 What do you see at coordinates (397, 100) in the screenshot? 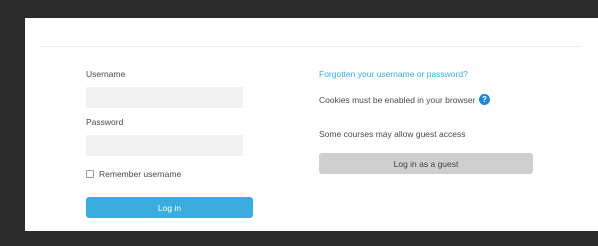
I see `cookies-notice: Cookies must be enabled in your browser` at bounding box center [397, 100].